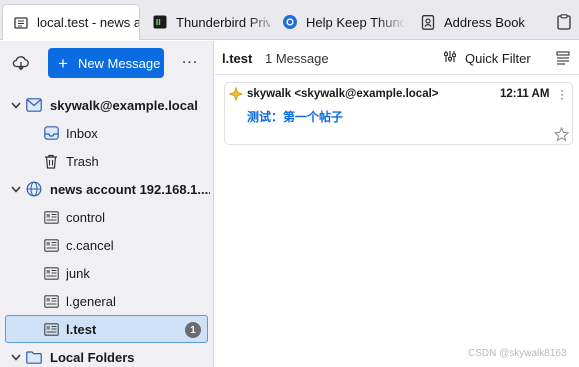 The width and height of the screenshot is (579, 367). Describe the element at coordinates (517, 353) in the screenshot. I see `watermark-text: CSDN @skywalk8163` at that location.